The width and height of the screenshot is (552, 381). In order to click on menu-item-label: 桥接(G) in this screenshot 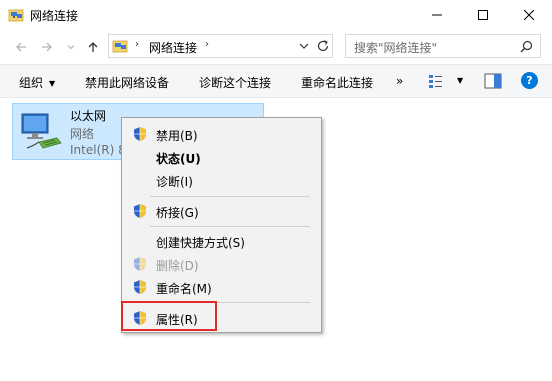, I will do `click(177, 213)`.